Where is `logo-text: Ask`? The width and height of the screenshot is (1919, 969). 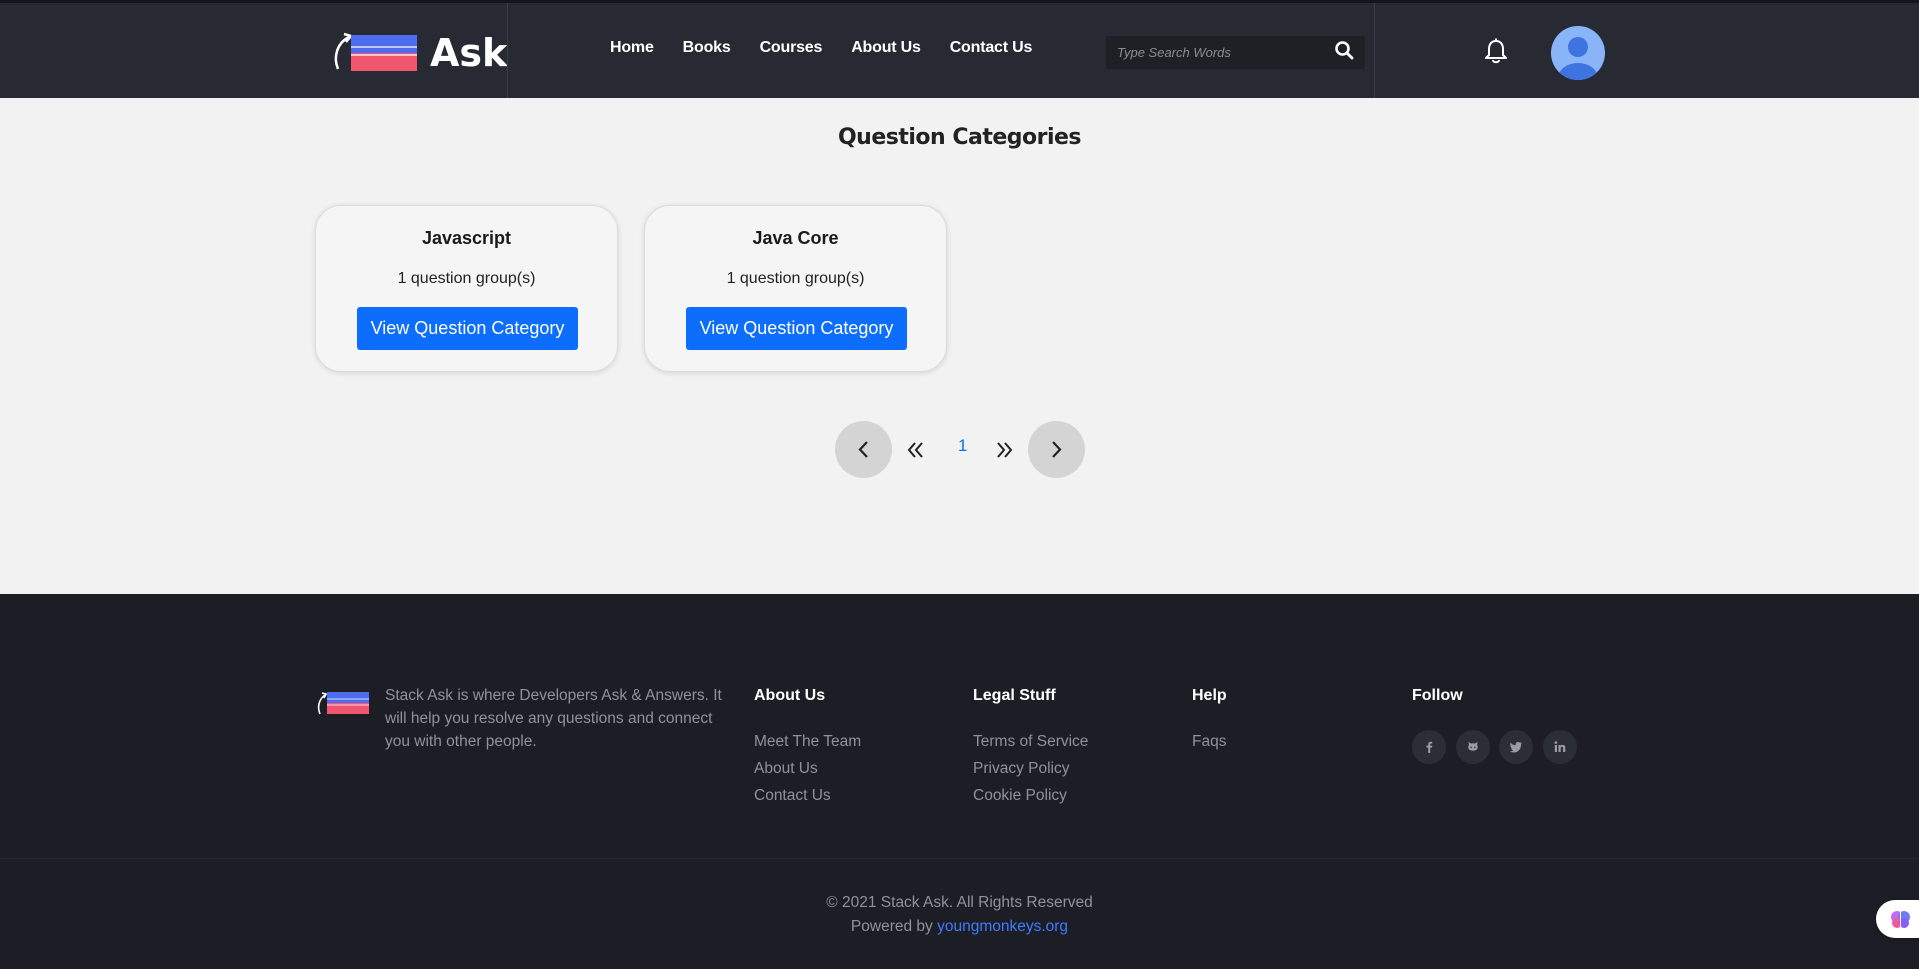
logo-text: Ask is located at coordinates (469, 53).